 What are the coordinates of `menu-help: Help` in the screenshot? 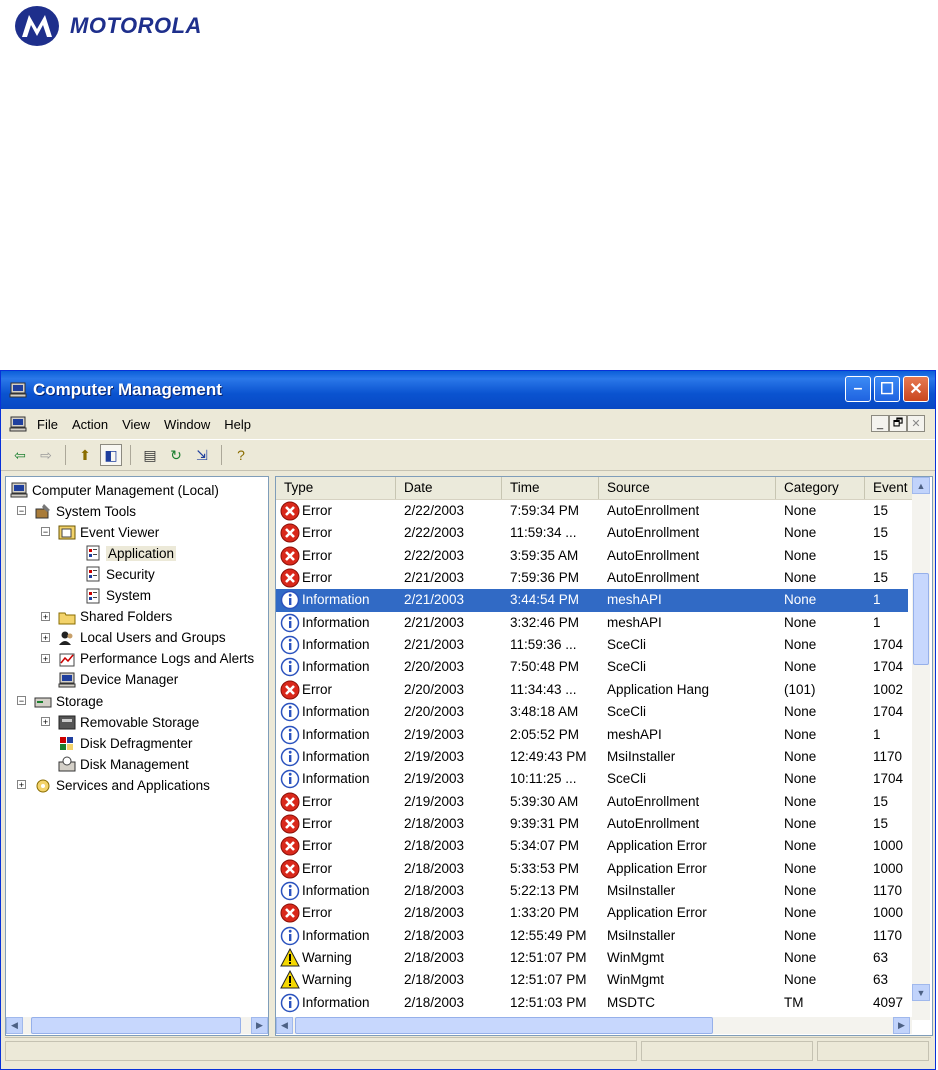 It's located at (237, 424).